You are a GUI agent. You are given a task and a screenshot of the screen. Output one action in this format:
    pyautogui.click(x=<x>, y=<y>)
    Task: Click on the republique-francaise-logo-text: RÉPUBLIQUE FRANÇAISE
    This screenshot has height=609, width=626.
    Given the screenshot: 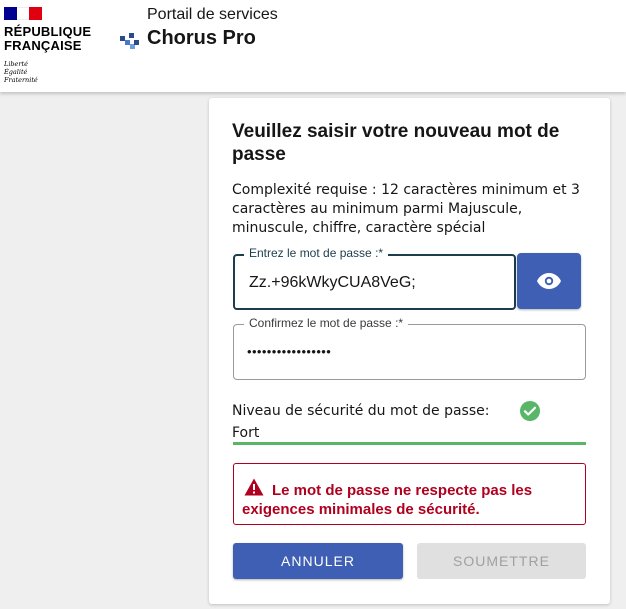 What is the action you would take?
    pyautogui.click(x=47, y=39)
    